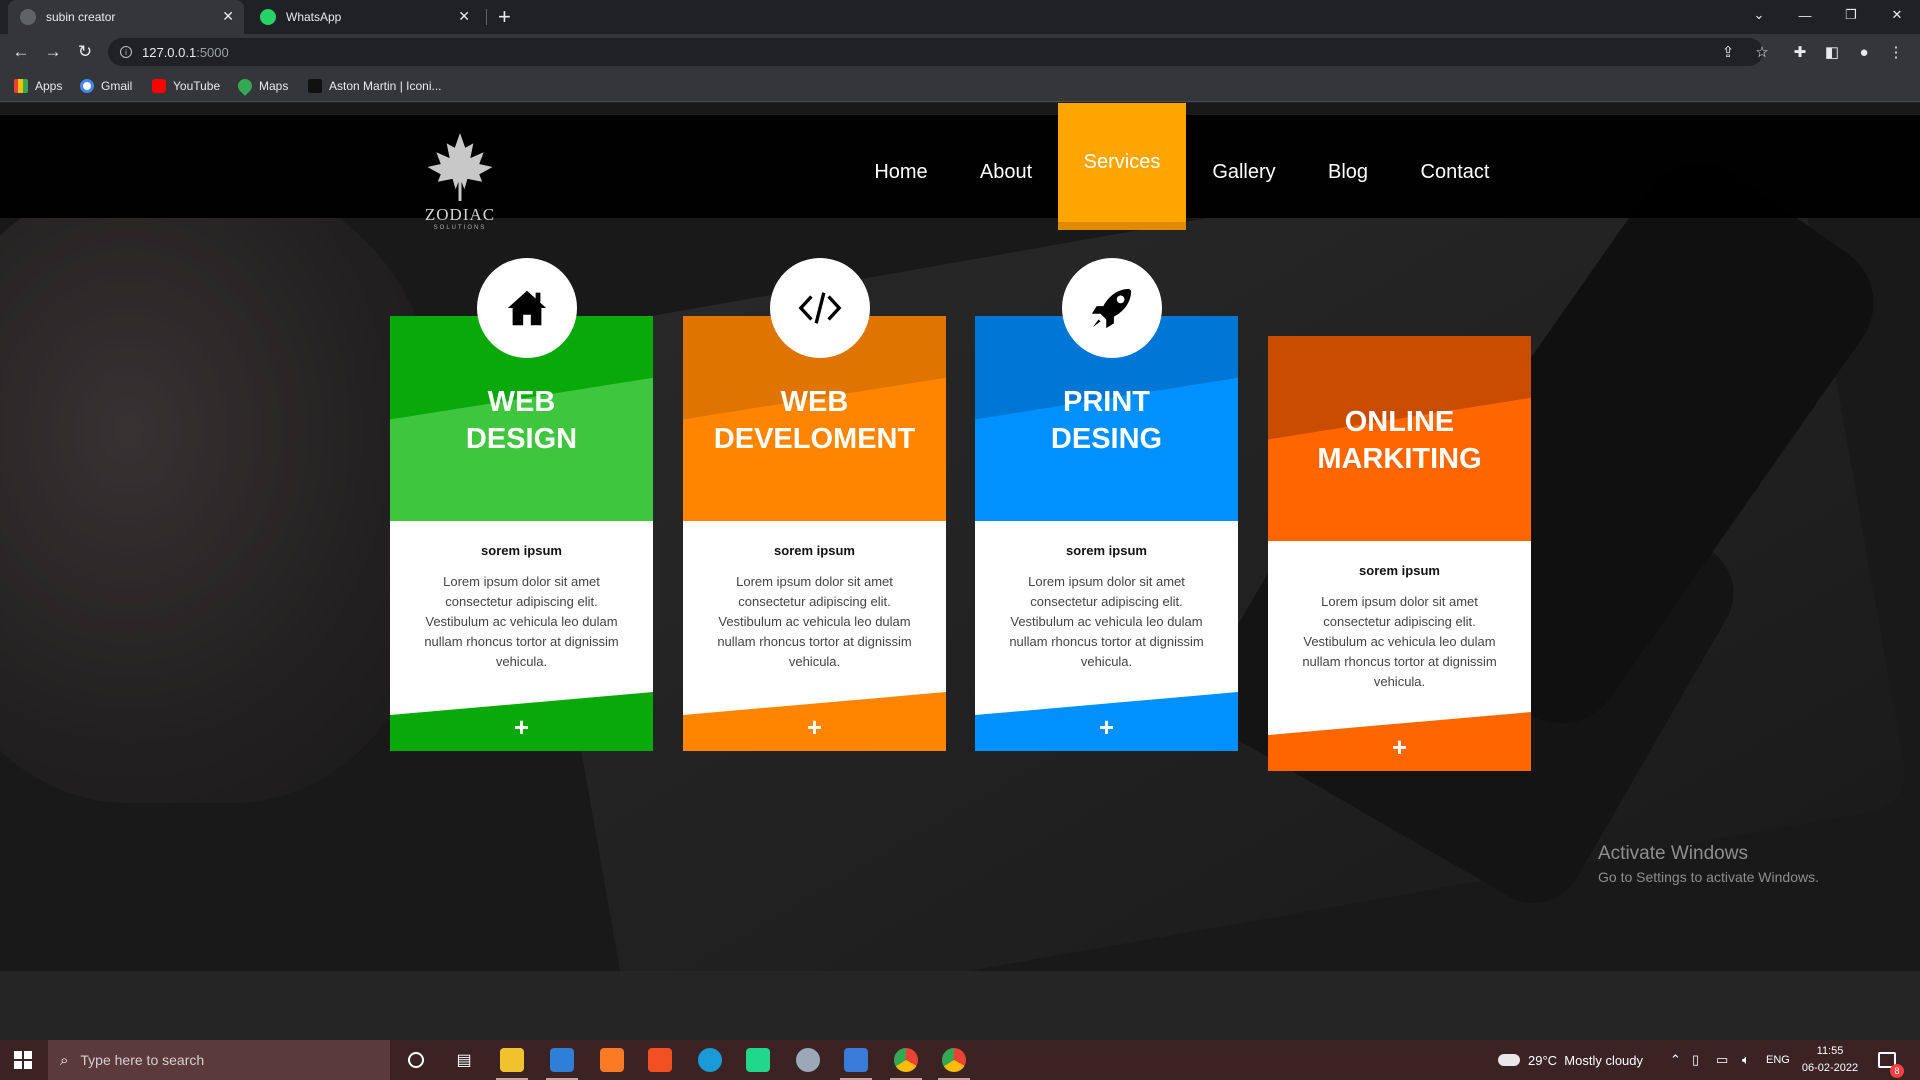 The image size is (1920, 1080). I want to click on tab-title: WhatsApp, so click(314, 17).